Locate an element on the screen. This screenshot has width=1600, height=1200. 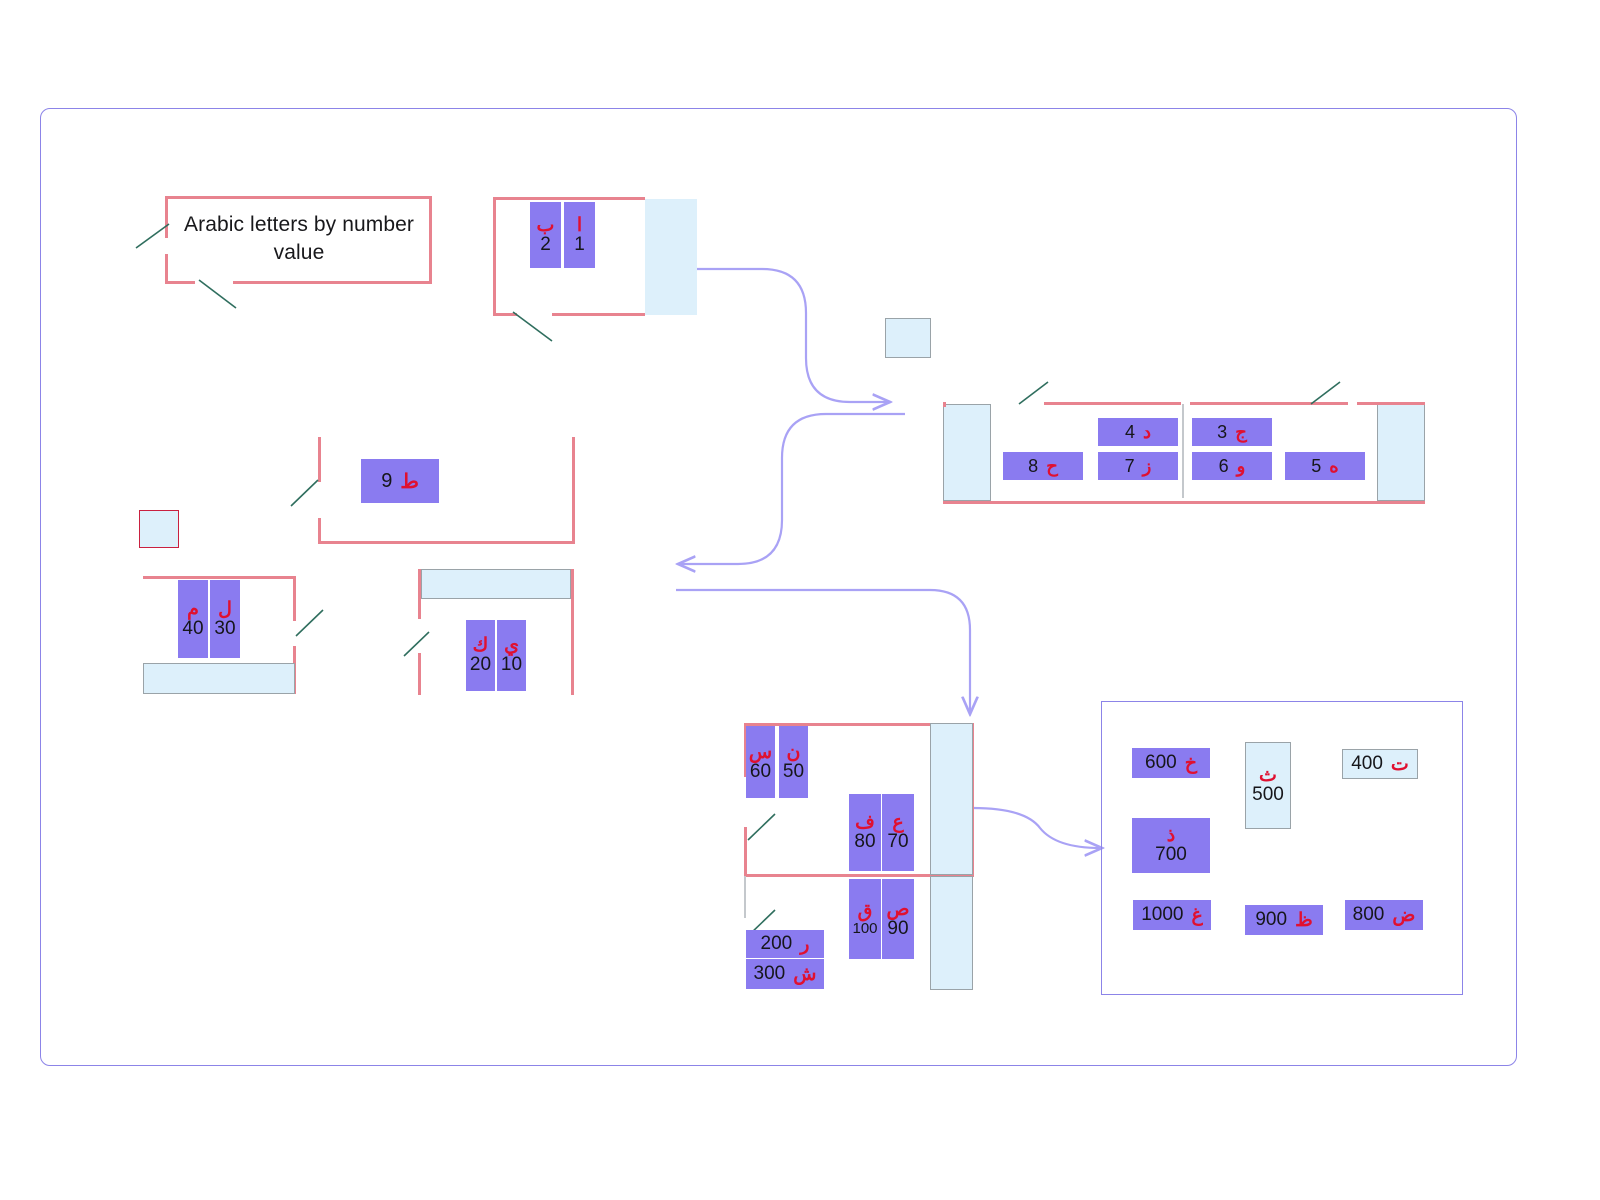
chip-letter-glyph: ق is located at coordinates (865, 911).